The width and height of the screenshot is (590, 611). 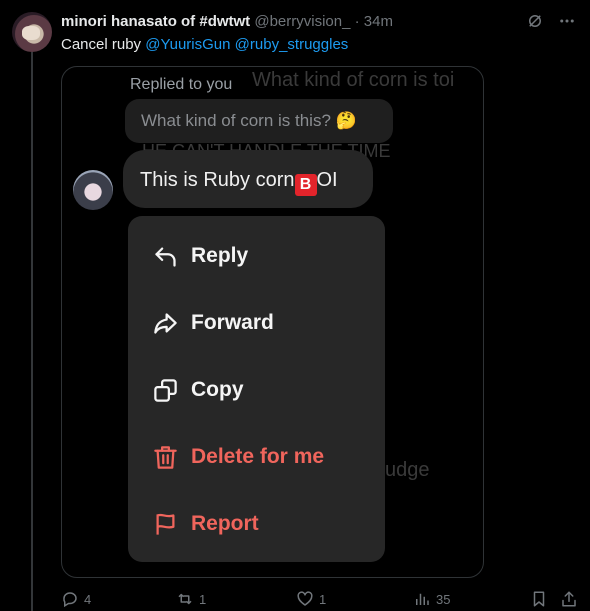 I want to click on quoted-message-text: What kind of corn is this? 🤔, so click(x=249, y=121).